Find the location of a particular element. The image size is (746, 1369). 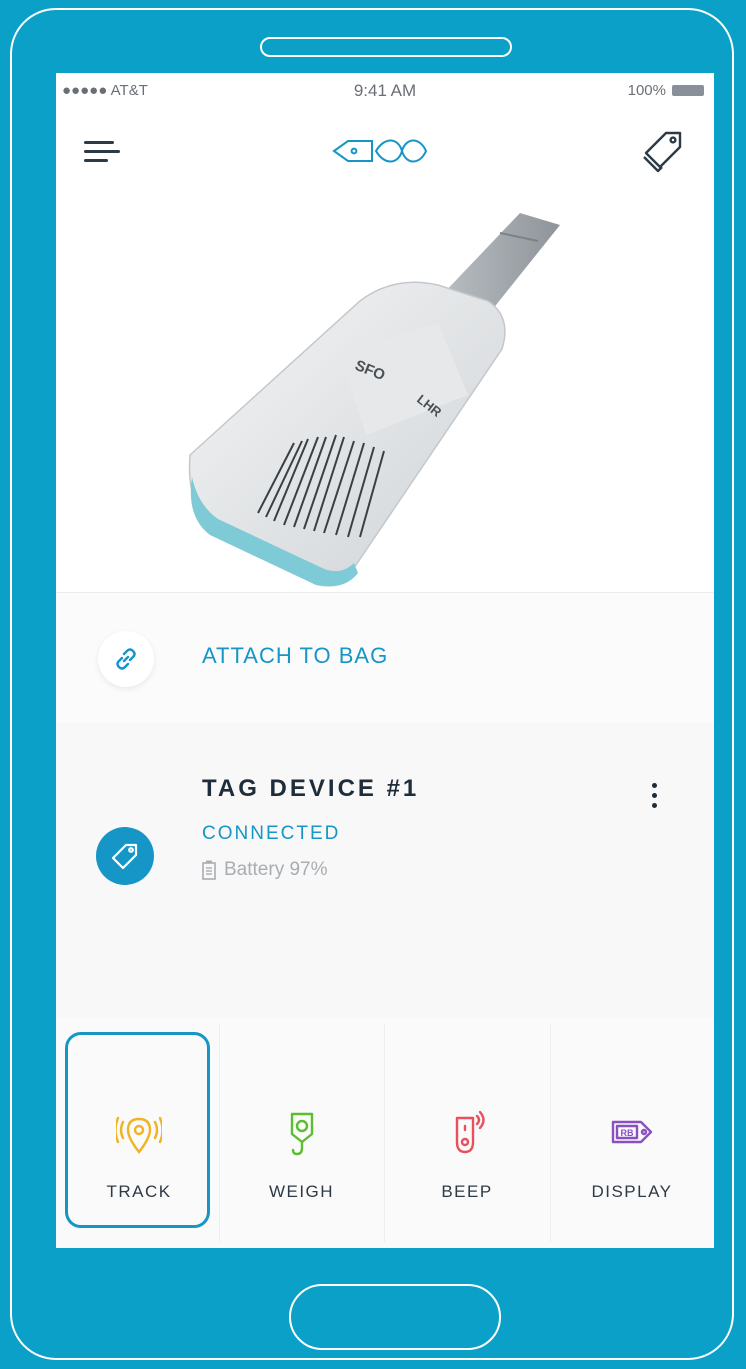

beep-label: BEEP is located at coordinates (467, 1191).